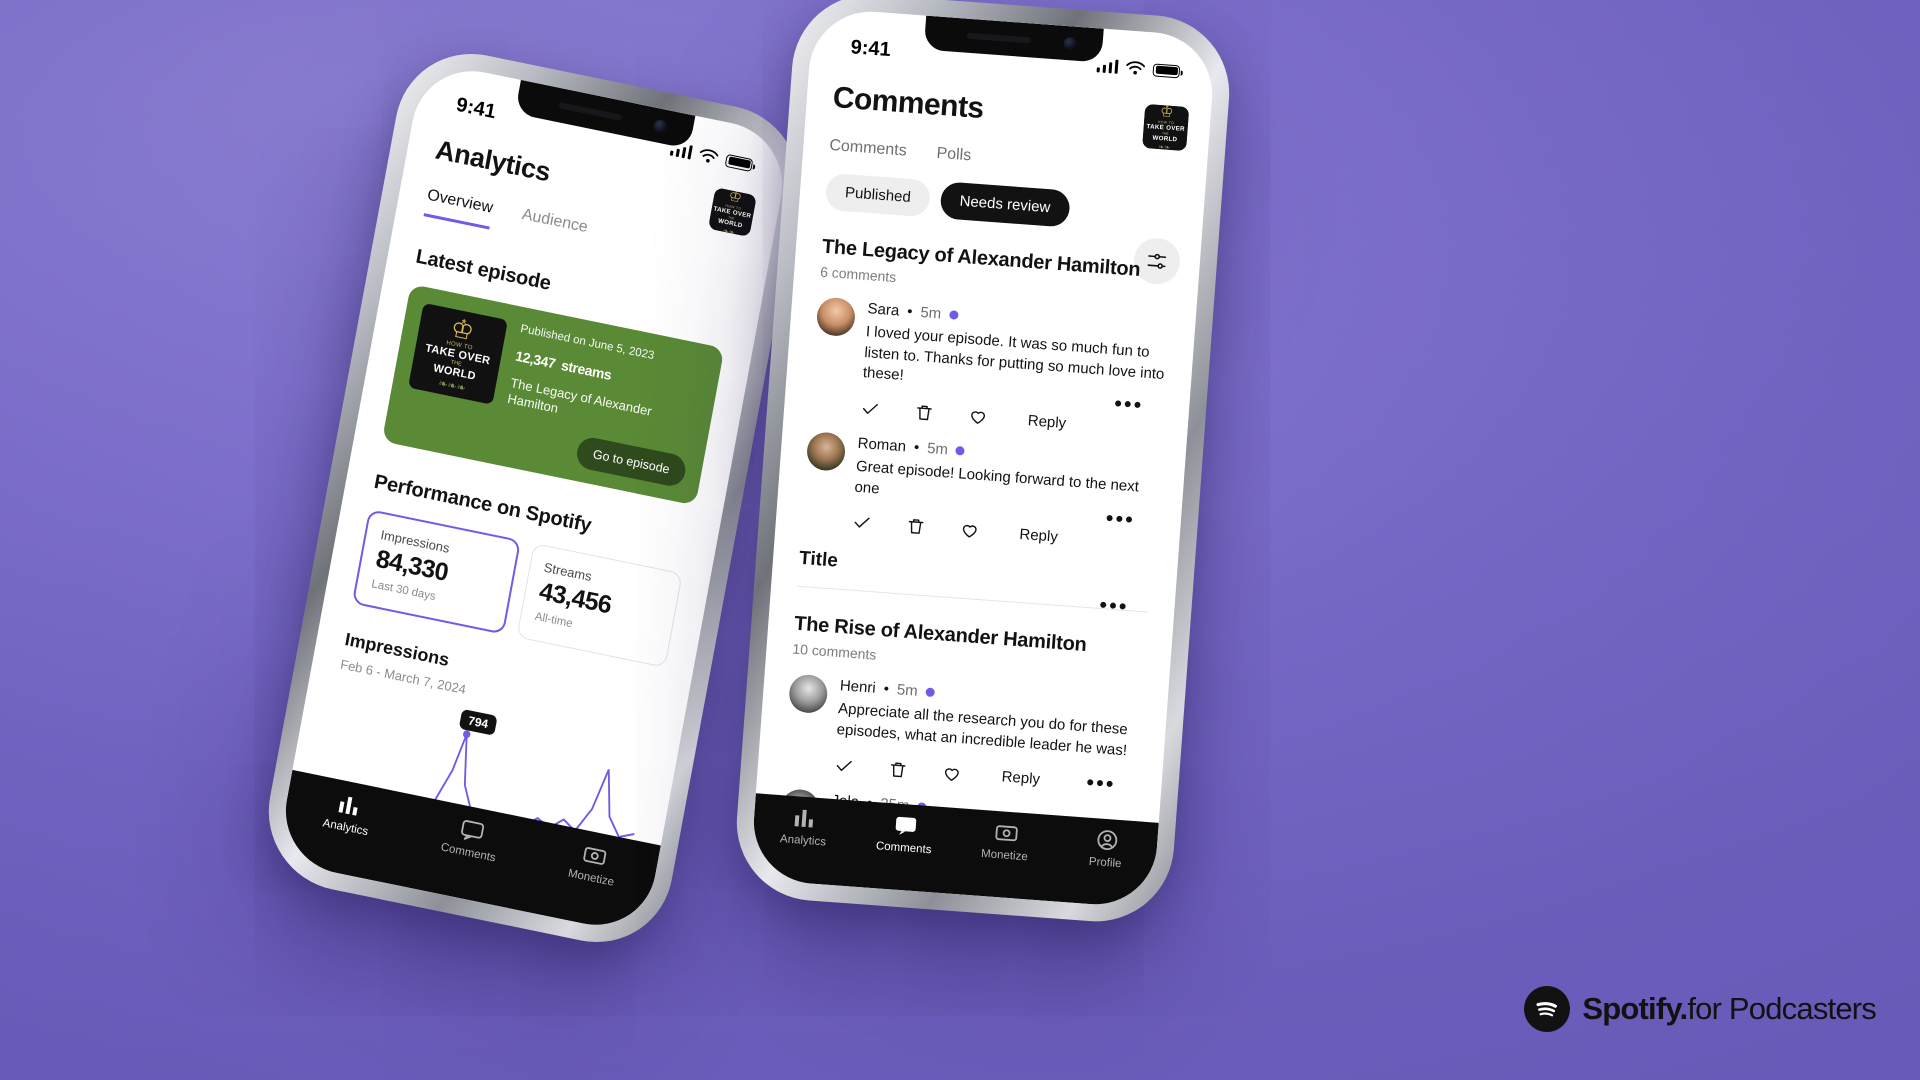 This screenshot has width=1920, height=1080. What do you see at coordinates (458, 353) in the screenshot?
I see `episode-cover-art: ♔ HOW TO TAKE OVER THE WORLD ❧❧❧` at bounding box center [458, 353].